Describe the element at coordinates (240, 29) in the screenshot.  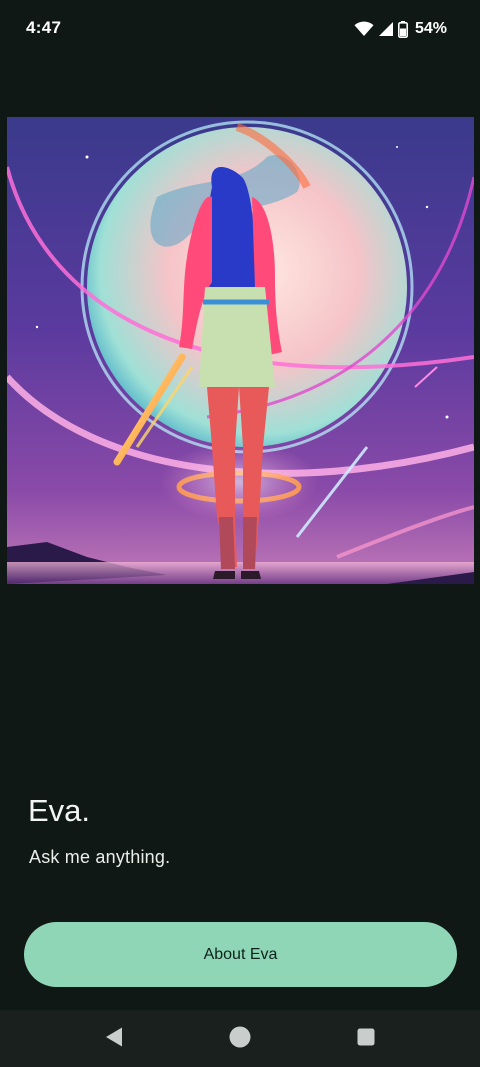
I see `status-bar: 4:47 54%` at that location.